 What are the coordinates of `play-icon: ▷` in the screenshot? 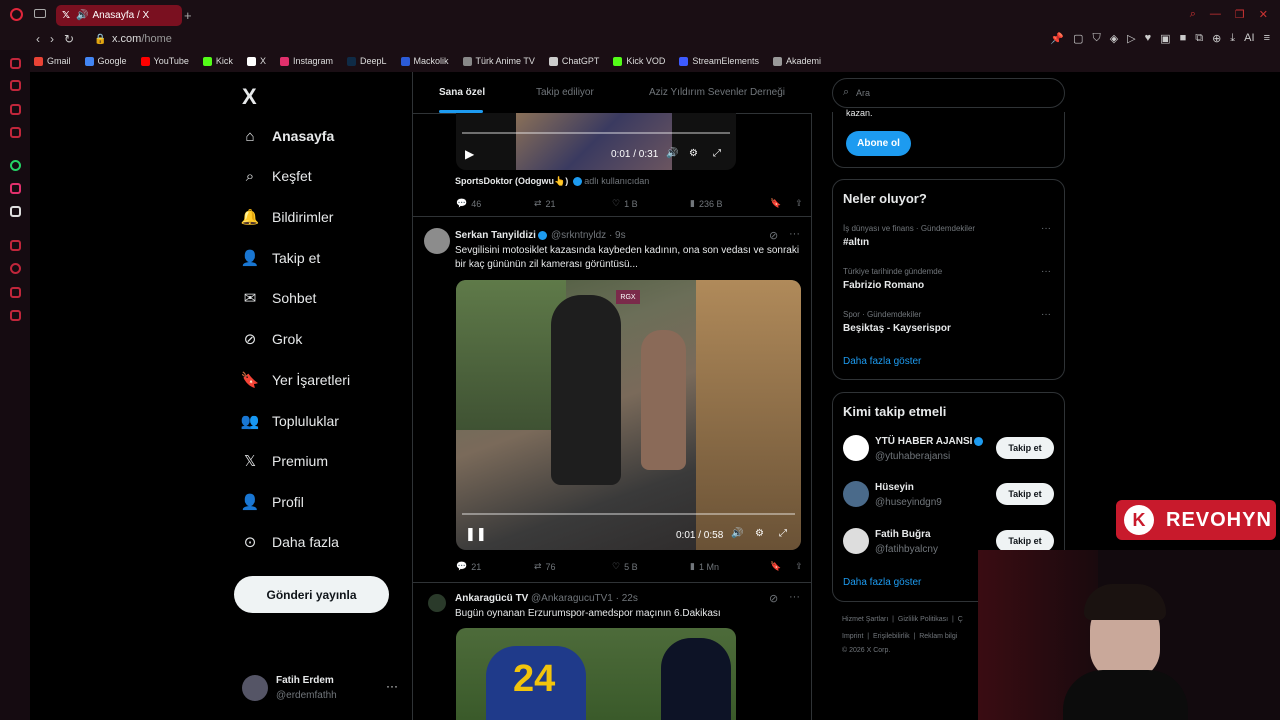 It's located at (1131, 38).